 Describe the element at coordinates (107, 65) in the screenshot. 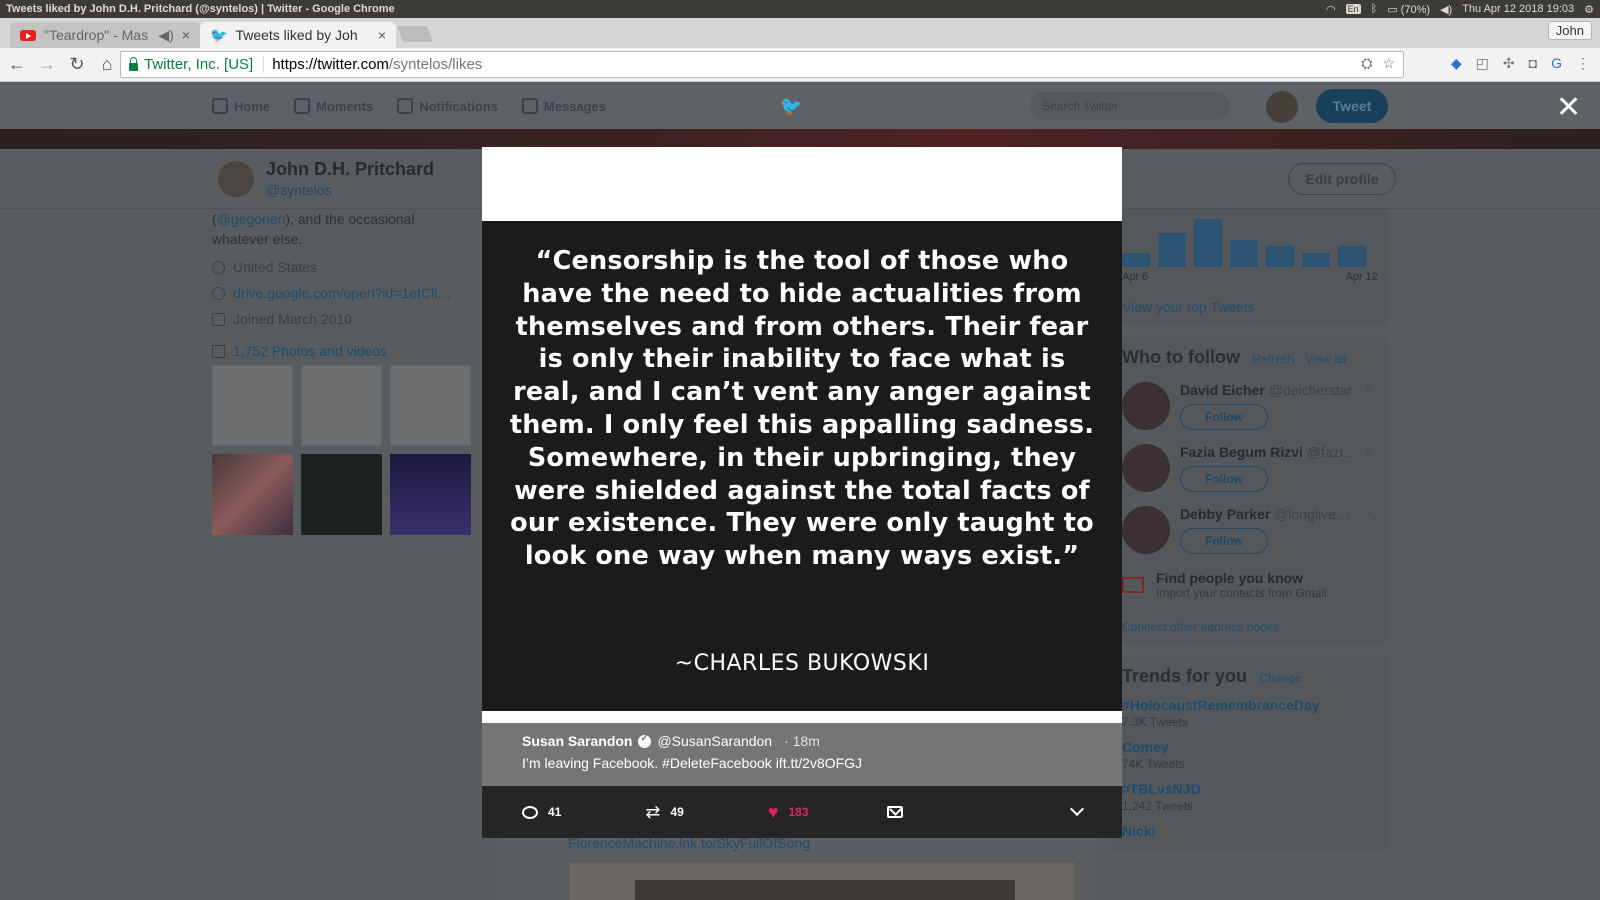

I see `home-button: ⌂` at that location.